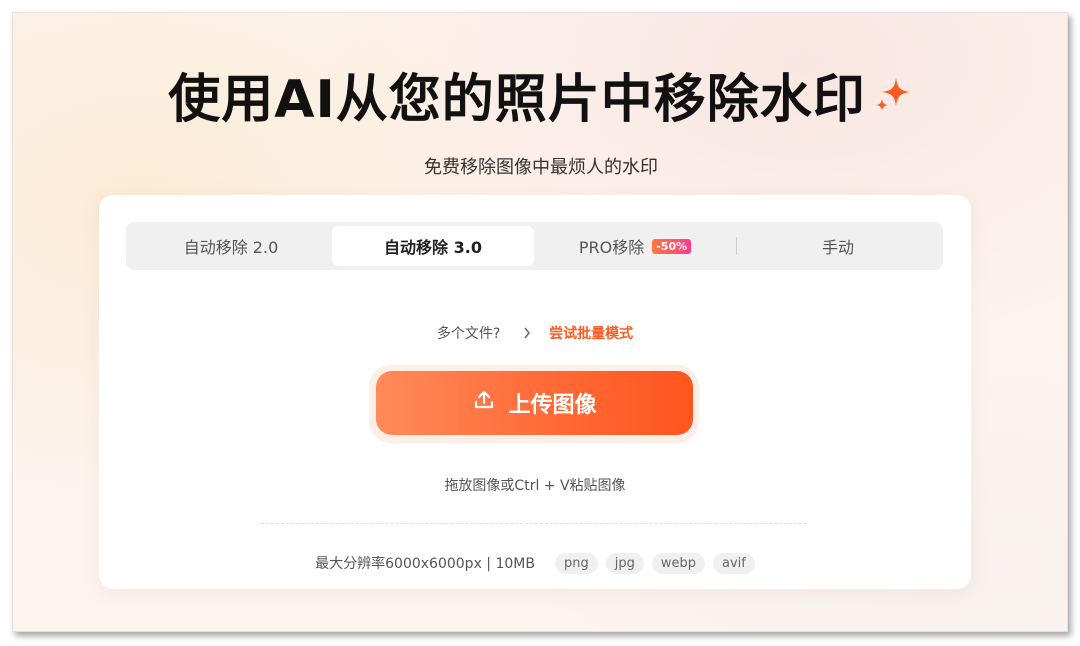 The width and height of the screenshot is (1080, 646). I want to click on format-tag-avif: avif, so click(734, 563).